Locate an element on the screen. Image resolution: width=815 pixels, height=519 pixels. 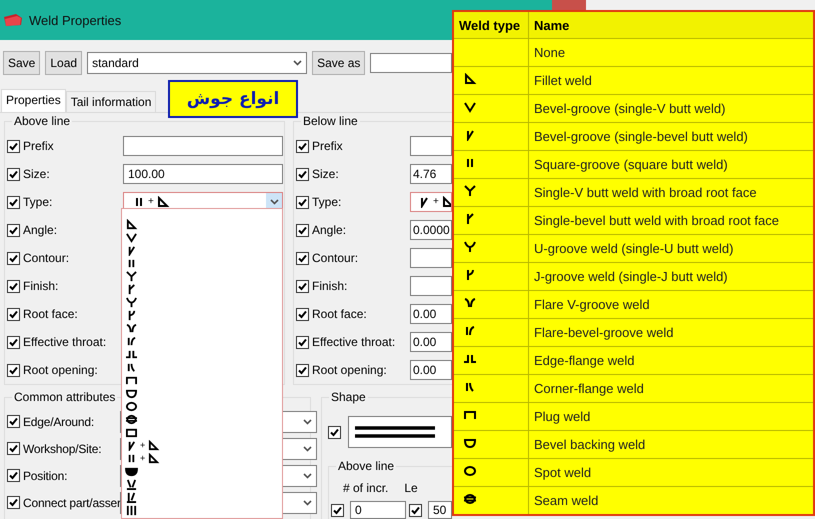
field-label: Root opening: is located at coordinates (350, 370).